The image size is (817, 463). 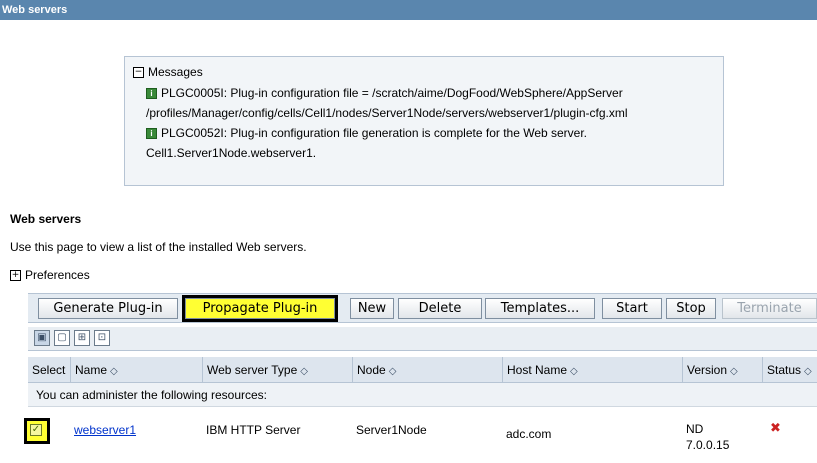 I want to click on select-all-icon: ▣, so click(x=42, y=338).